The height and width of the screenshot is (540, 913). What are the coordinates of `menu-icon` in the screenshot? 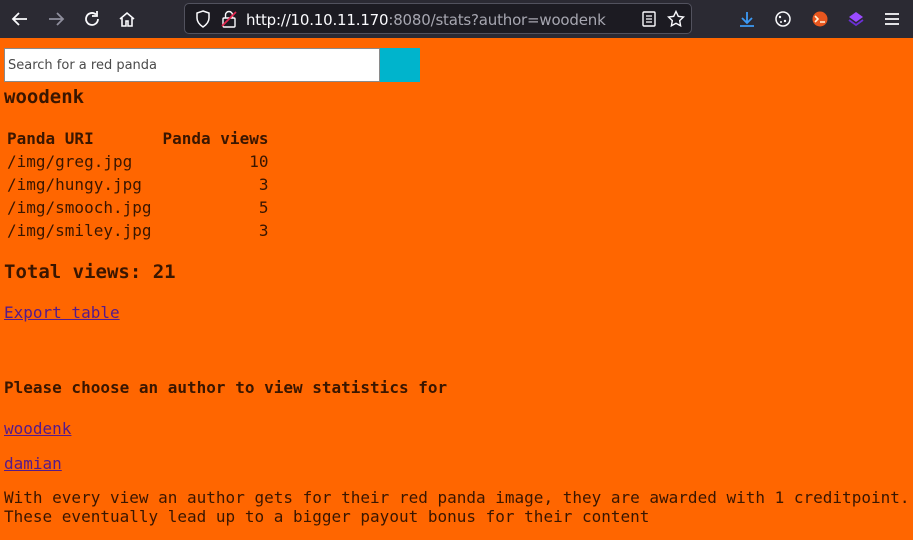 It's located at (892, 19).